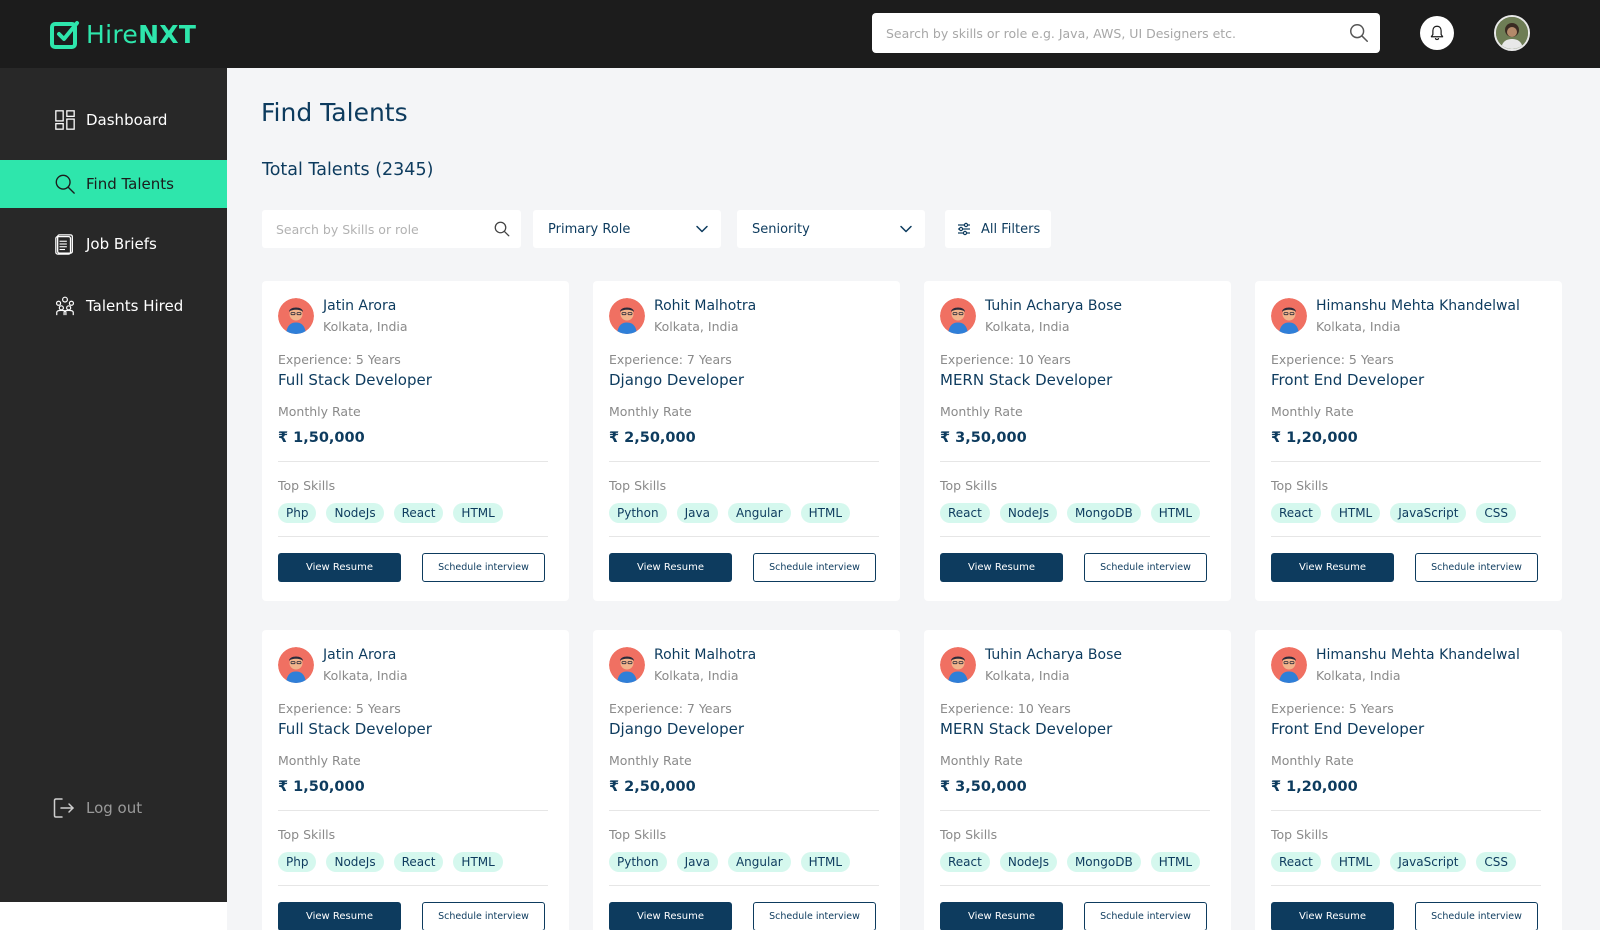 Image resolution: width=1600 pixels, height=930 pixels. I want to click on logo-text-nxt: NXT, so click(167, 34).